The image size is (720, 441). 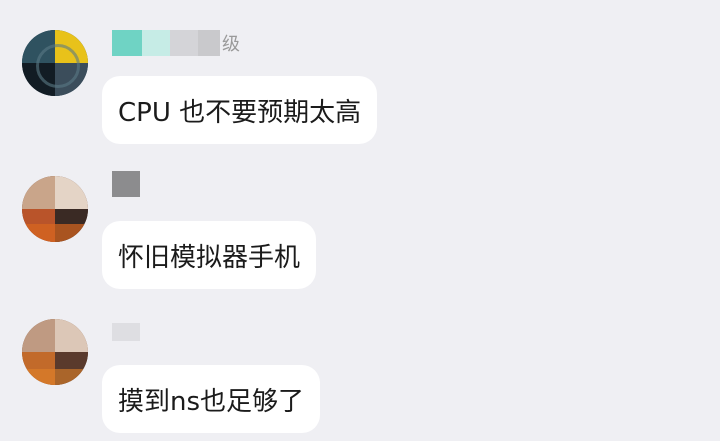 I want to click on message-text: 怀旧模拟器手机, so click(x=209, y=257).